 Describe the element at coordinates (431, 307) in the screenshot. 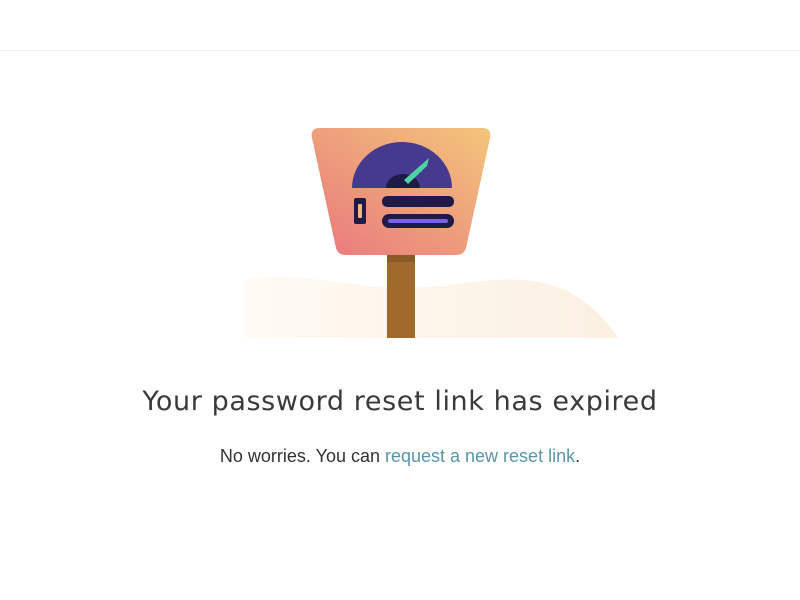

I see `ground-hill` at that location.